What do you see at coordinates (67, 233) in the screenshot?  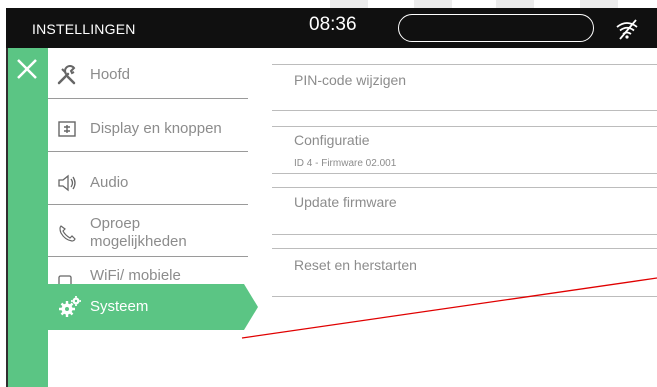 I see `phone-icon` at bounding box center [67, 233].